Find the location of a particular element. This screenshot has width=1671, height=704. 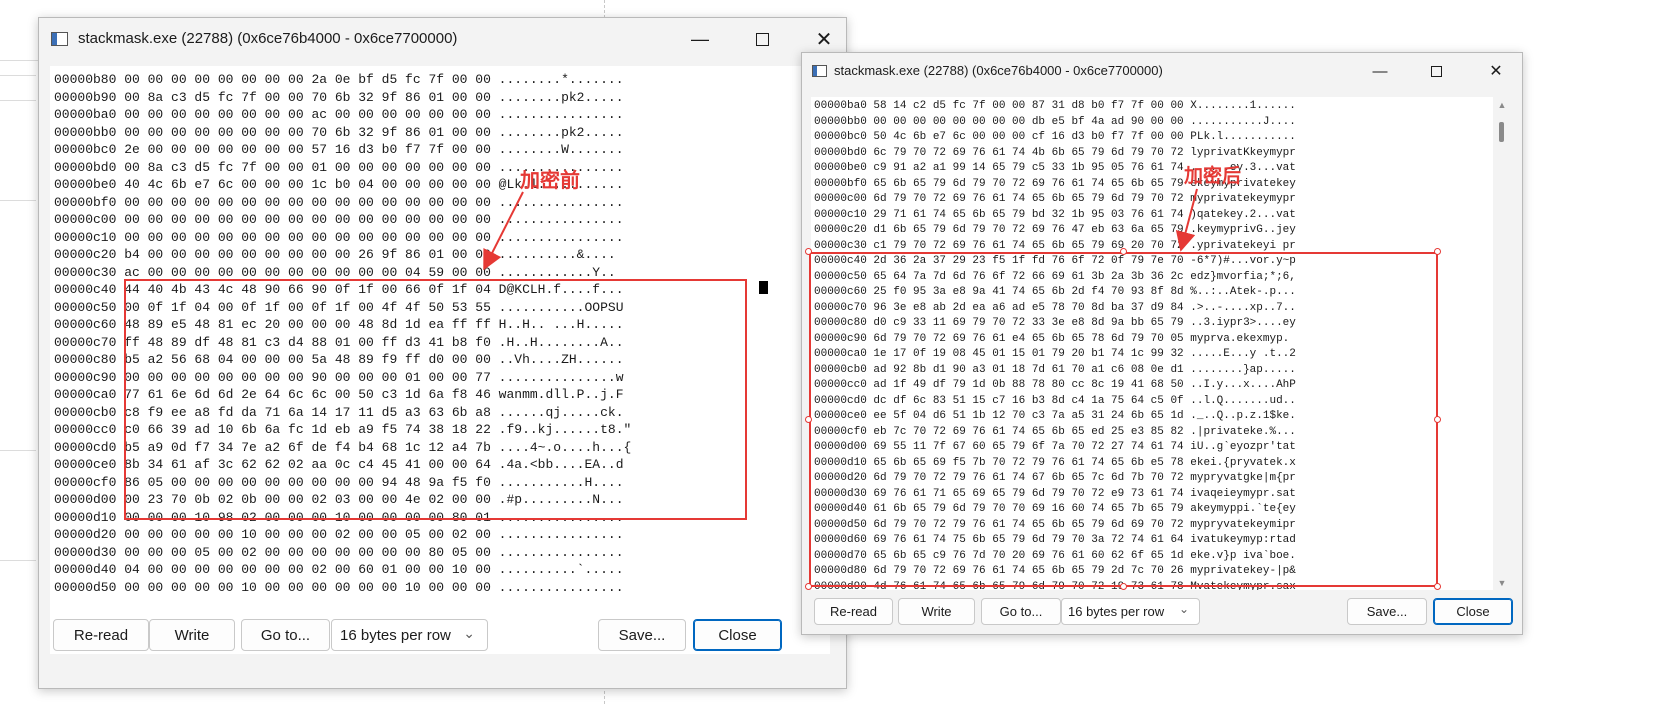

close-window-button: ✕ is located at coordinates (1496, 71).